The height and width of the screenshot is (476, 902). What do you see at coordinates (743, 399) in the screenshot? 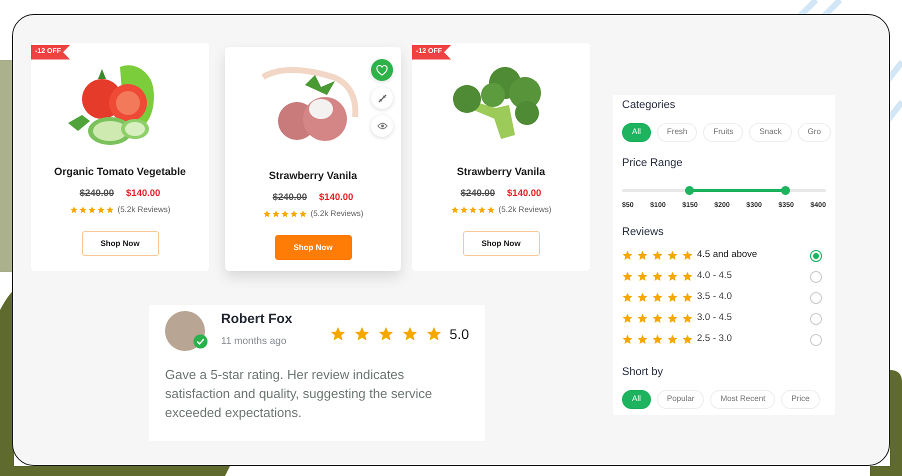
I see `filter-chip: Most Recent` at bounding box center [743, 399].